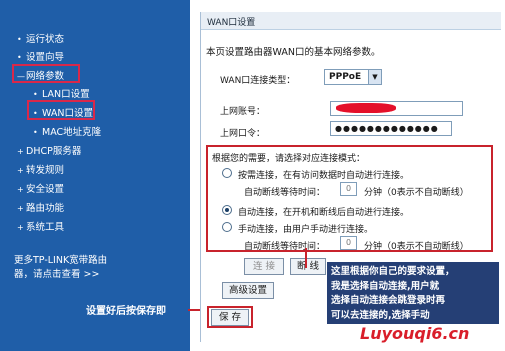 The width and height of the screenshot is (505, 351). Describe the element at coordinates (49, 150) in the screenshot. I see `sidebar-item-dhcp: + DHCP服务器` at that location.